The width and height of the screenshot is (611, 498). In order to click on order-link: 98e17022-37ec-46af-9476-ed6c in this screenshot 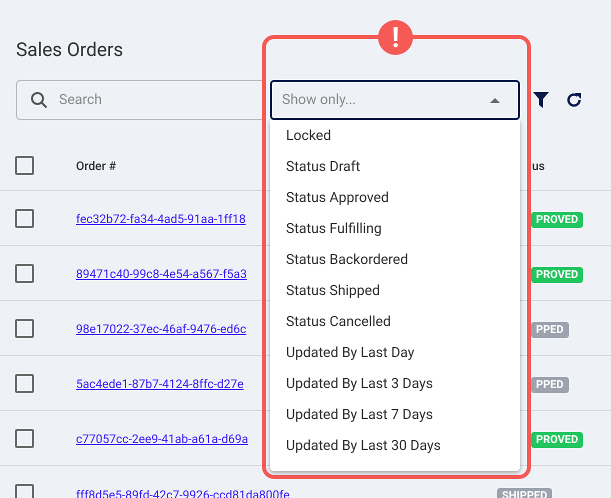, I will do `click(161, 329)`.